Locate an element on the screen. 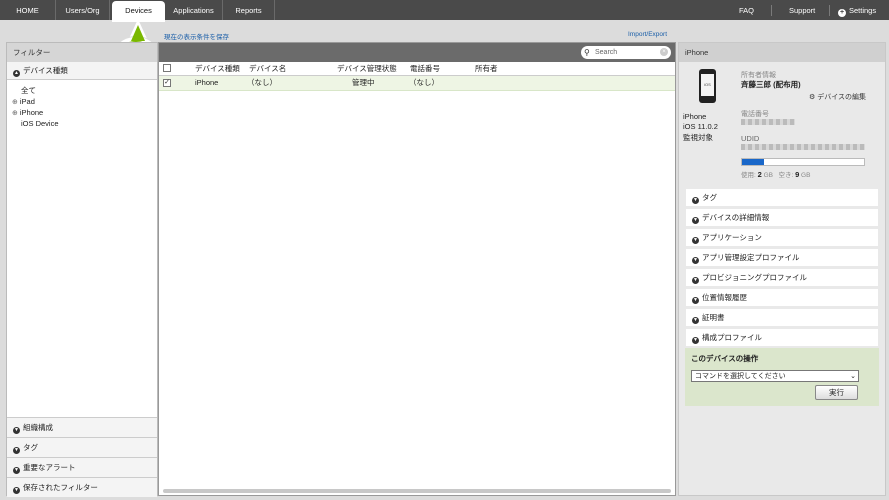 The height and width of the screenshot is (500, 889). free-value: 9 is located at coordinates (797, 174).